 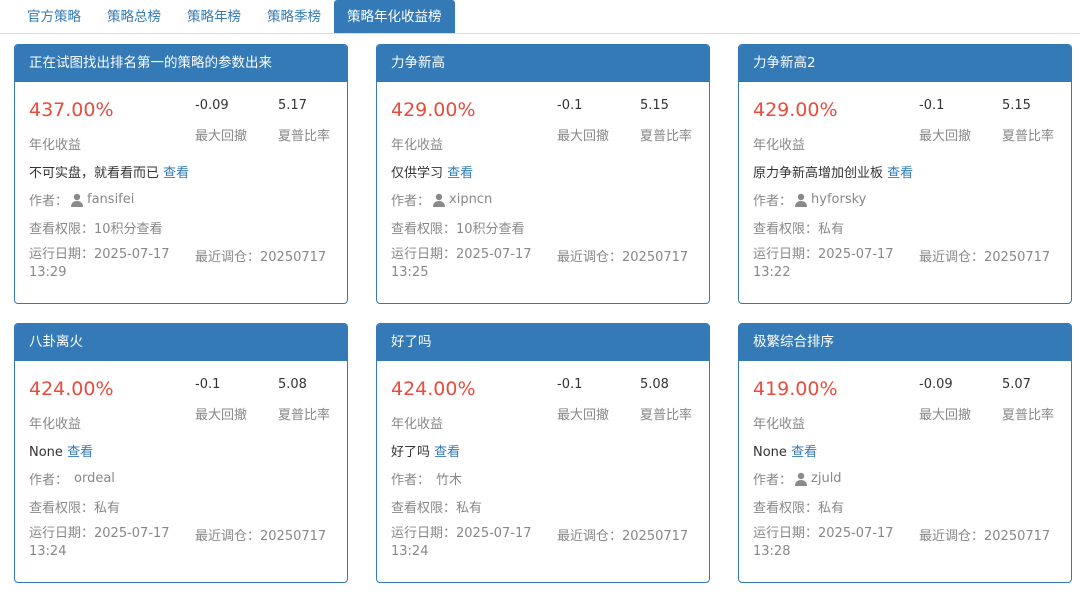 What do you see at coordinates (292, 105) in the screenshot?
I see `sharpe-ratio-value: 5.17` at bounding box center [292, 105].